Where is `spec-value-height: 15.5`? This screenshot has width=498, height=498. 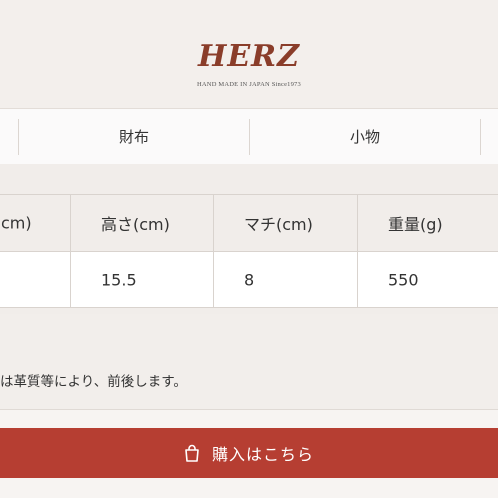 spec-value-height: 15.5 is located at coordinates (142, 279).